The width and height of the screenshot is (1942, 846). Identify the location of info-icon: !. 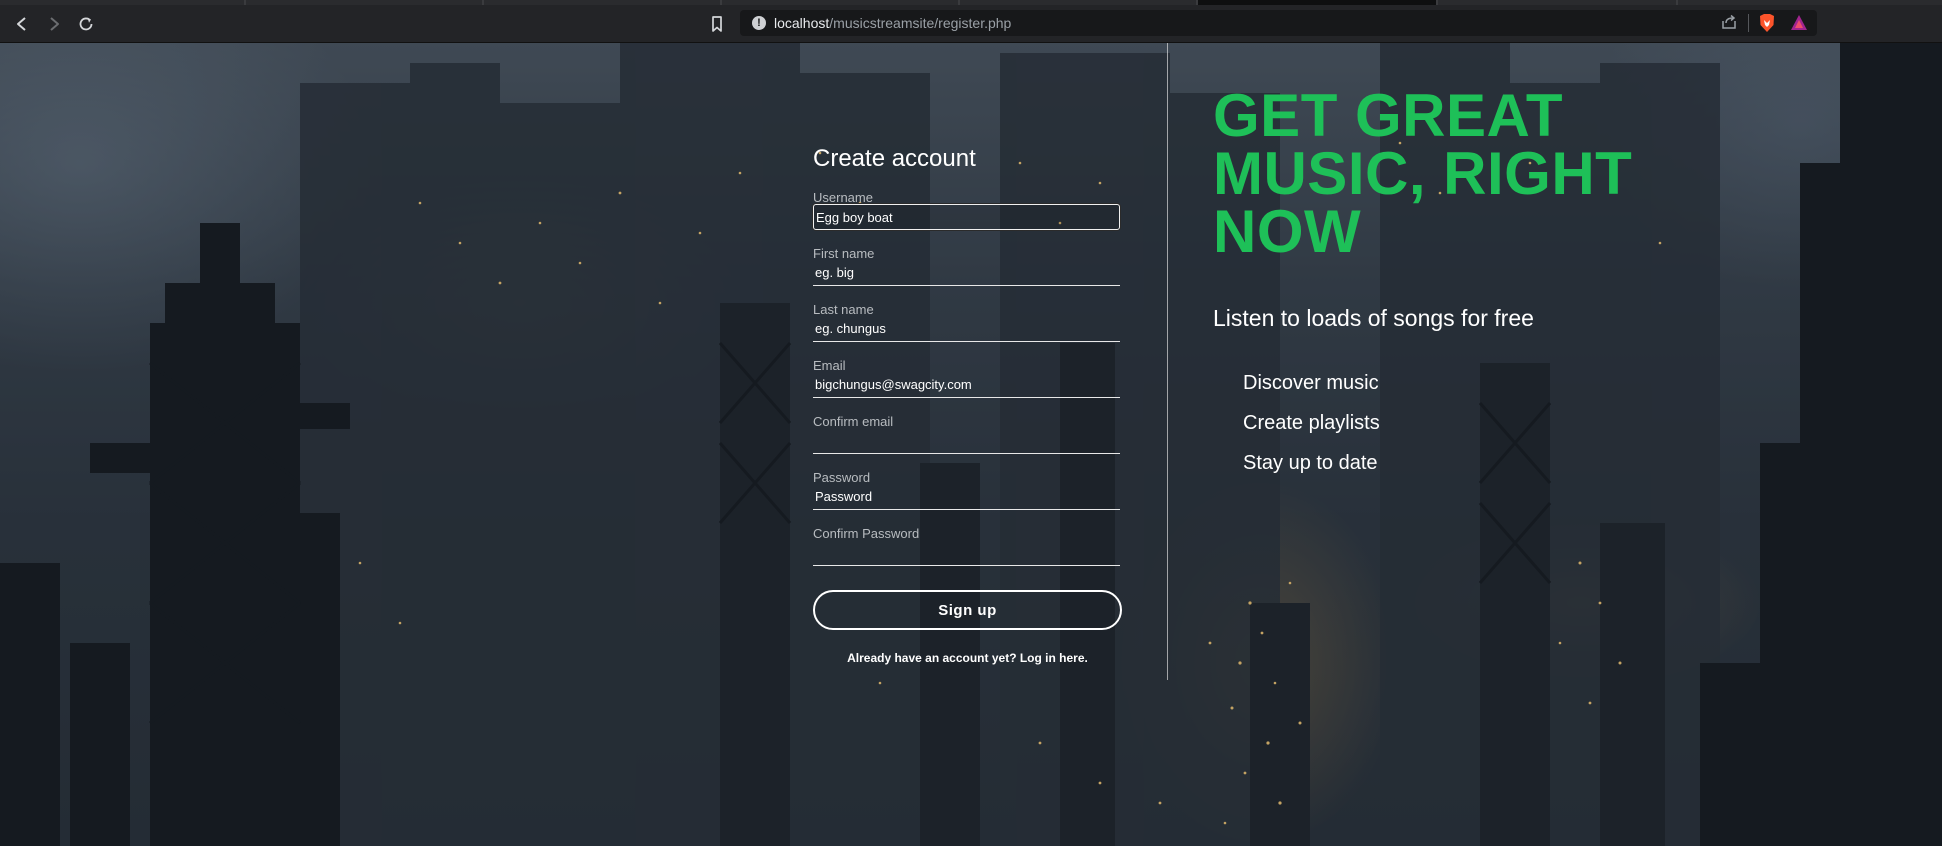
(759, 23).